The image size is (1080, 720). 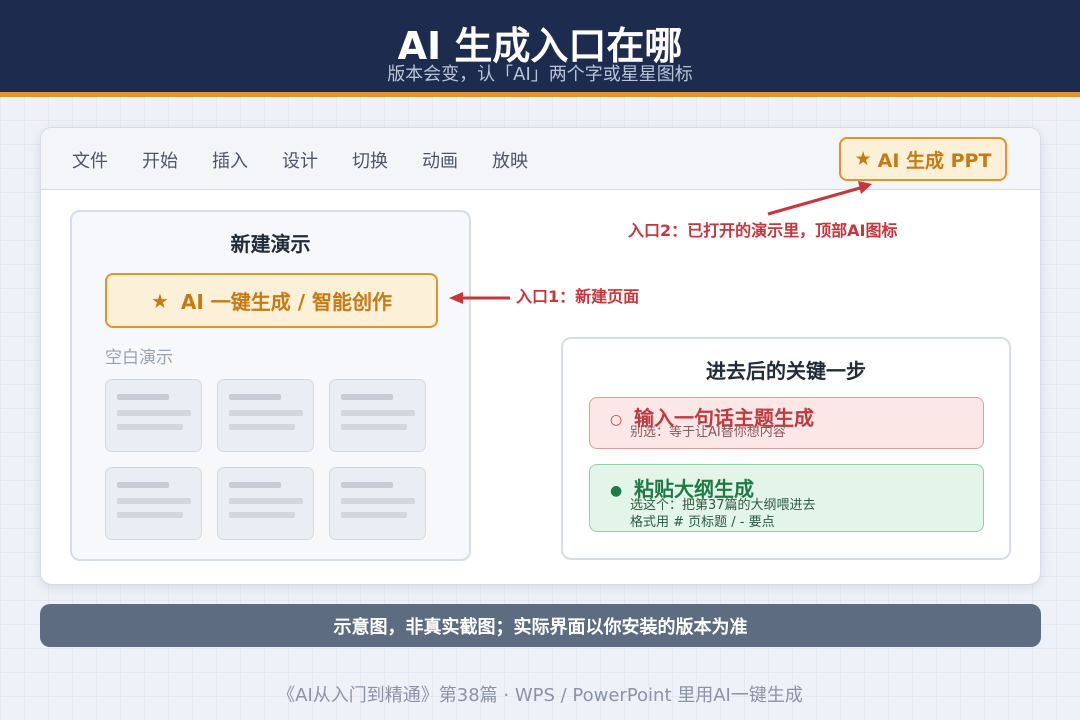 I want to click on blank-presentation-label: 空白演示, so click(x=139, y=358).